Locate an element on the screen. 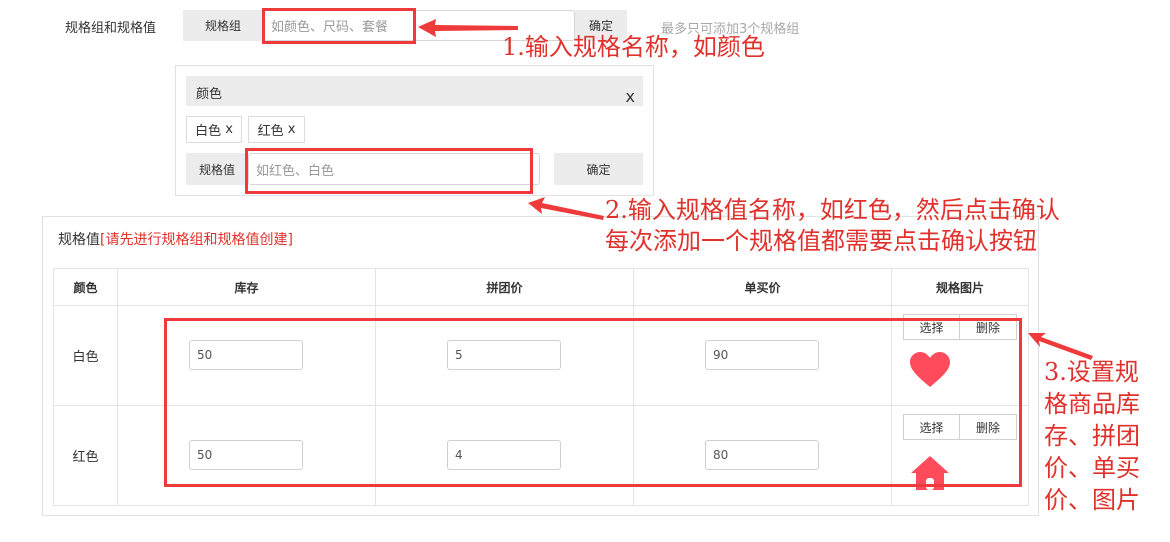 This screenshot has width=1170, height=542. annotation-step3-line: 价、图片 is located at coordinates (1092, 500).